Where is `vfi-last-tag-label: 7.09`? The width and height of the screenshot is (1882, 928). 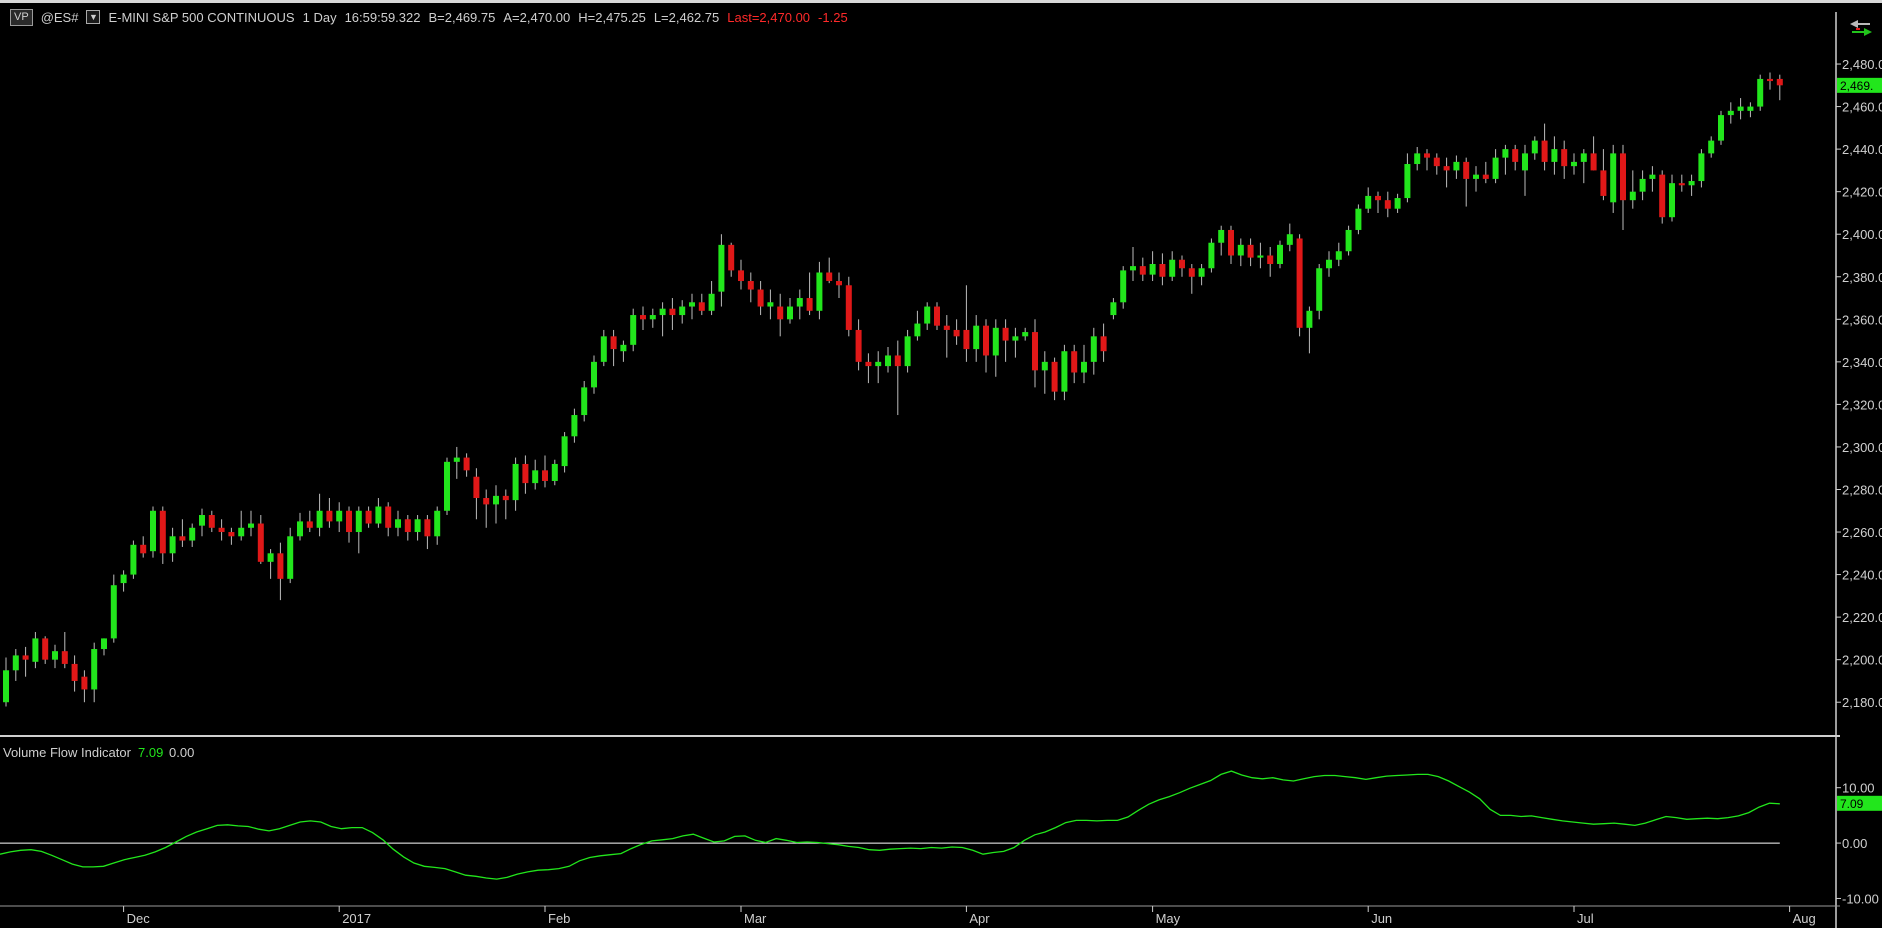 vfi-last-tag-label: 7.09 is located at coordinates (1852, 804).